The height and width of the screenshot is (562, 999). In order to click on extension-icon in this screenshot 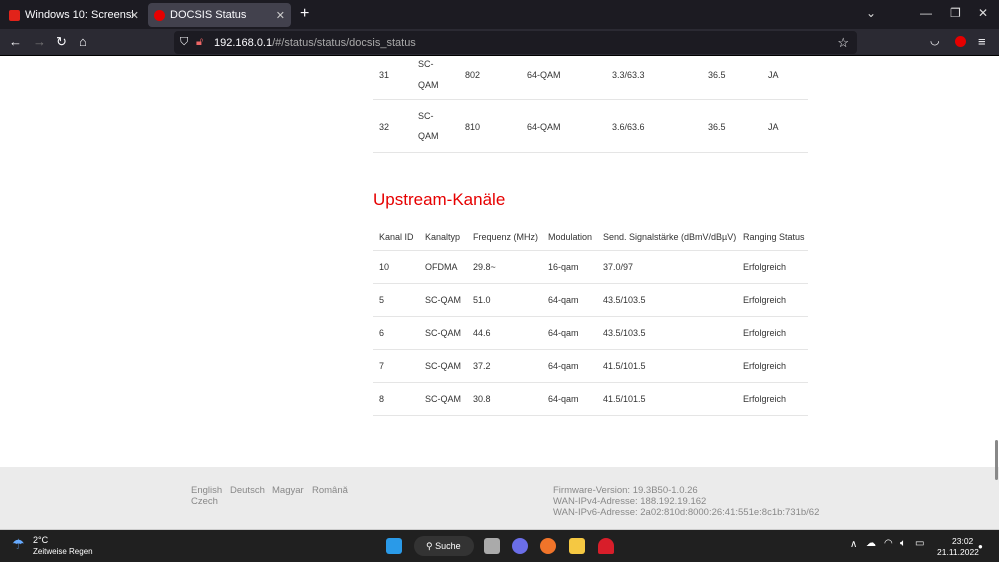, I will do `click(960, 41)`.